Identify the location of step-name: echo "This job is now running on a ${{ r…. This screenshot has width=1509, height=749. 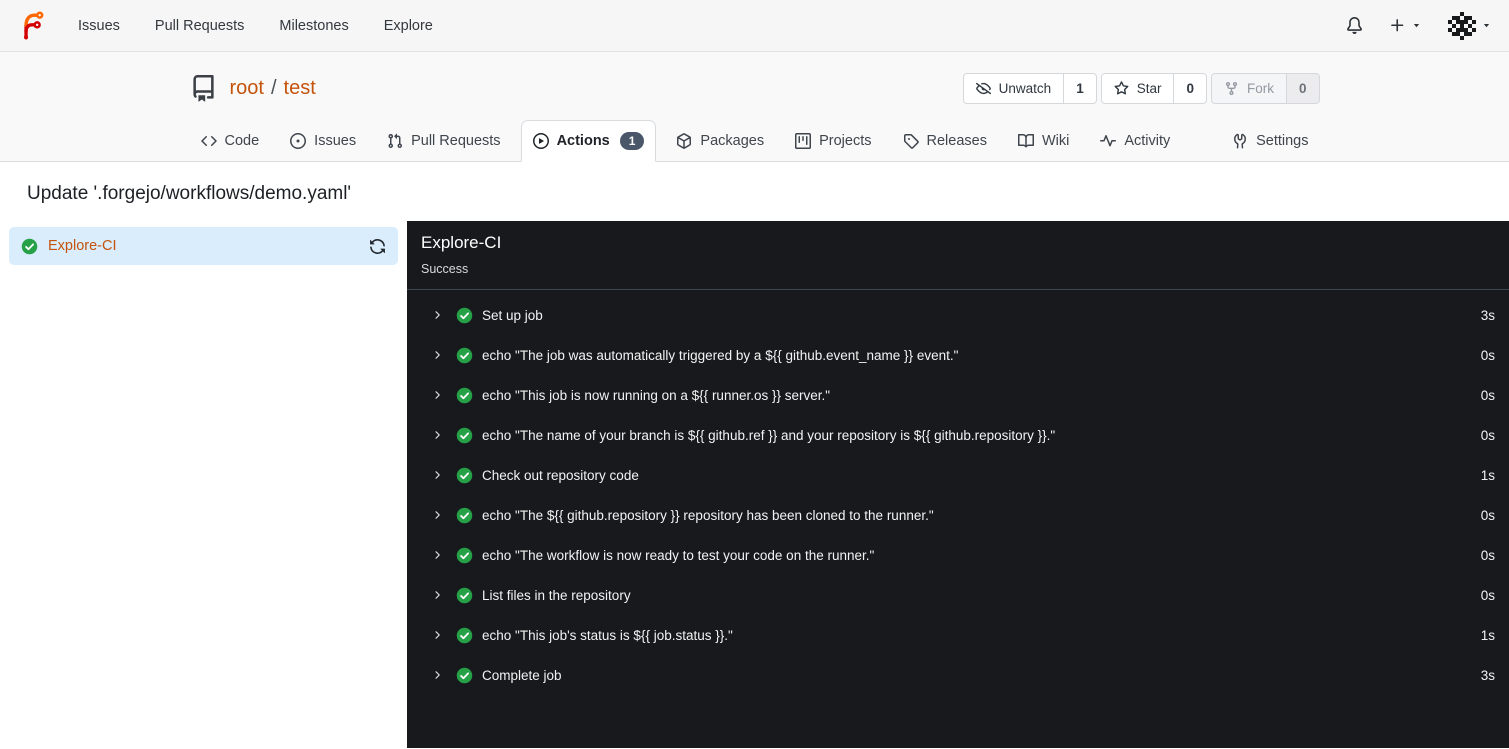
(656, 395).